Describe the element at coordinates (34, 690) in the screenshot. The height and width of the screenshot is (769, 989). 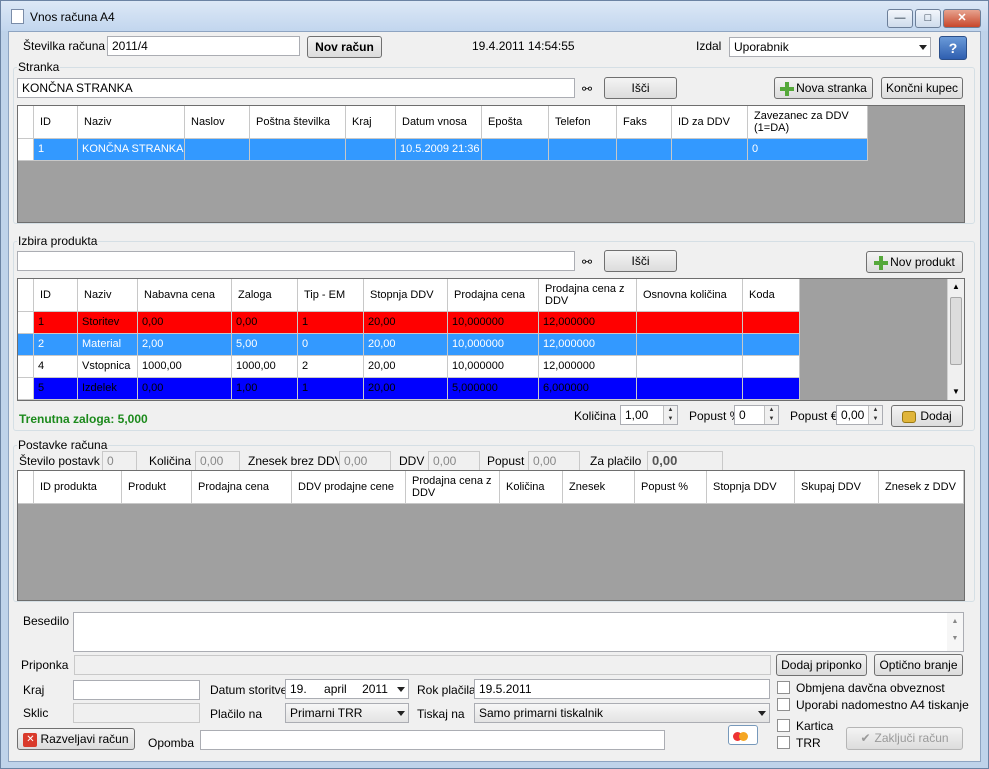
I see `place-label: Kraj` at that location.